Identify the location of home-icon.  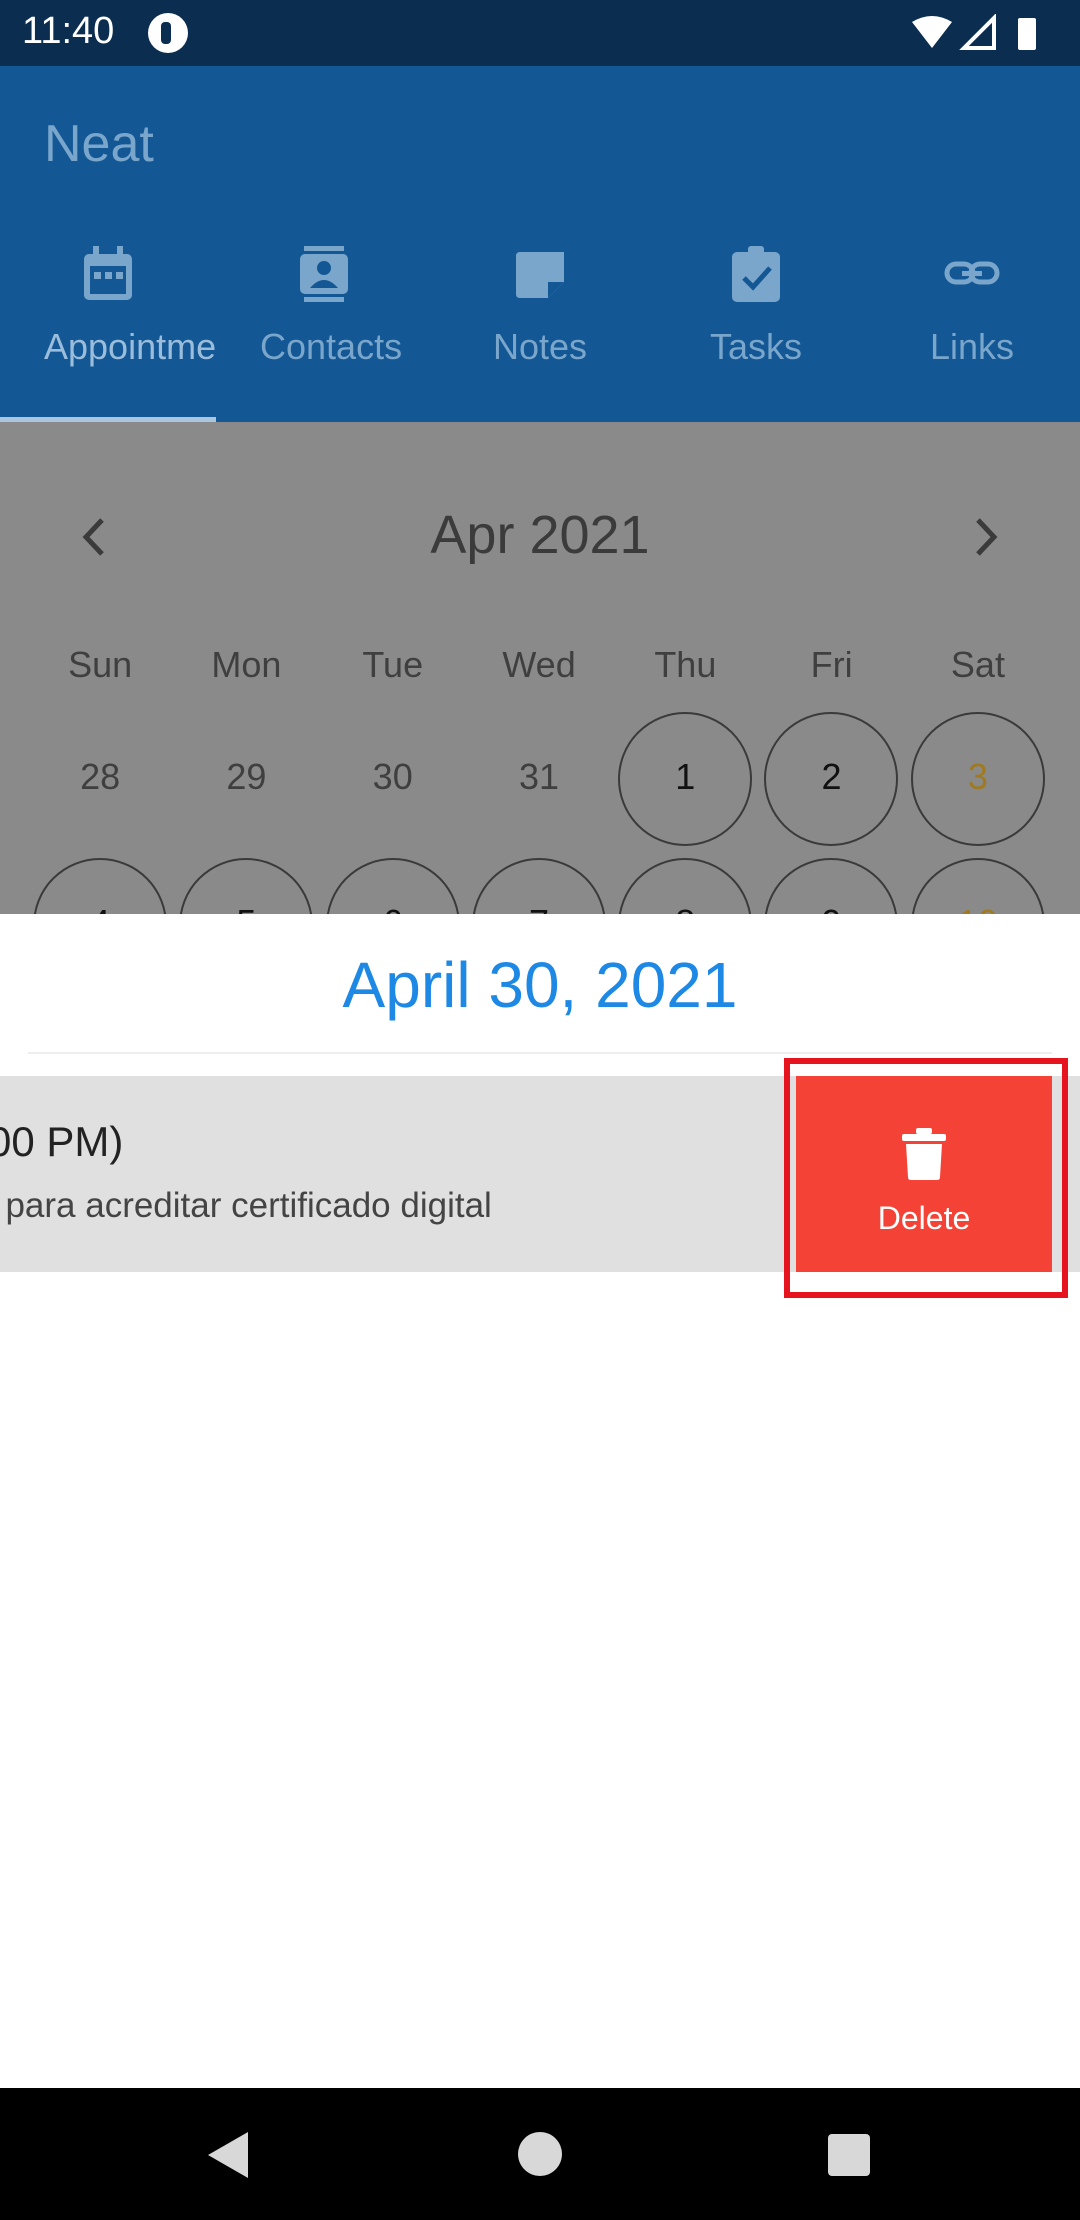
(540, 2154).